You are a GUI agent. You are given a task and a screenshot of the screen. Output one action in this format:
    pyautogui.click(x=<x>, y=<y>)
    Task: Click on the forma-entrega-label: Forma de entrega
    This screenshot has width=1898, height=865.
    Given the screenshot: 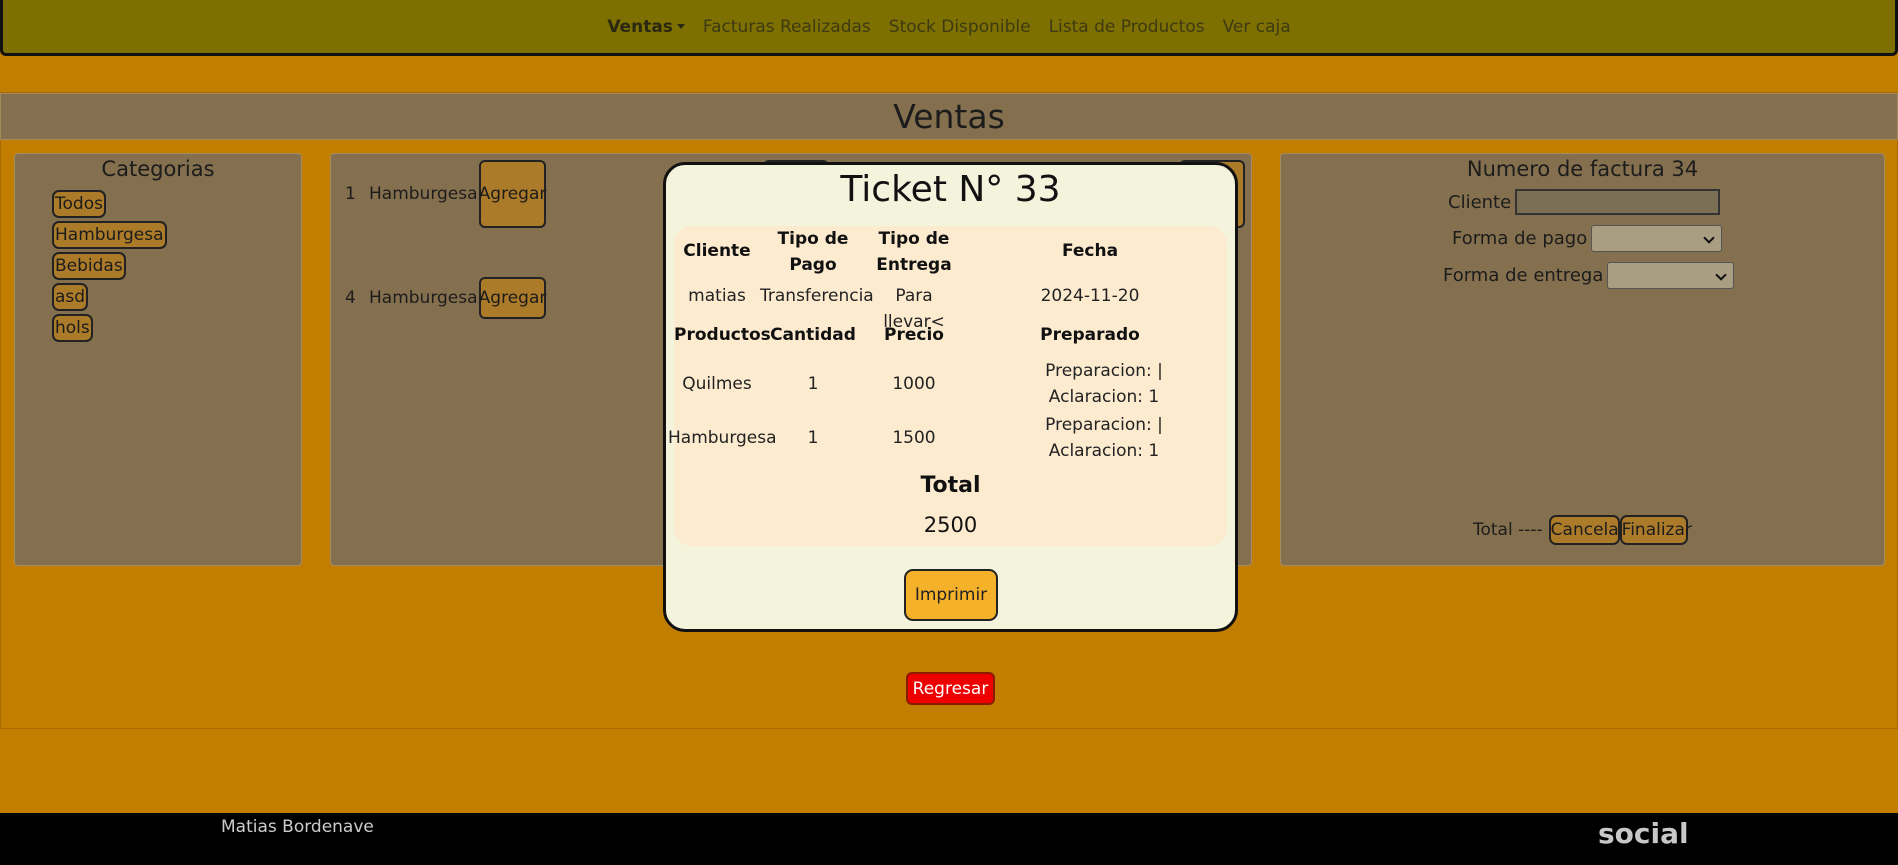 What is the action you would take?
    pyautogui.click(x=1523, y=275)
    